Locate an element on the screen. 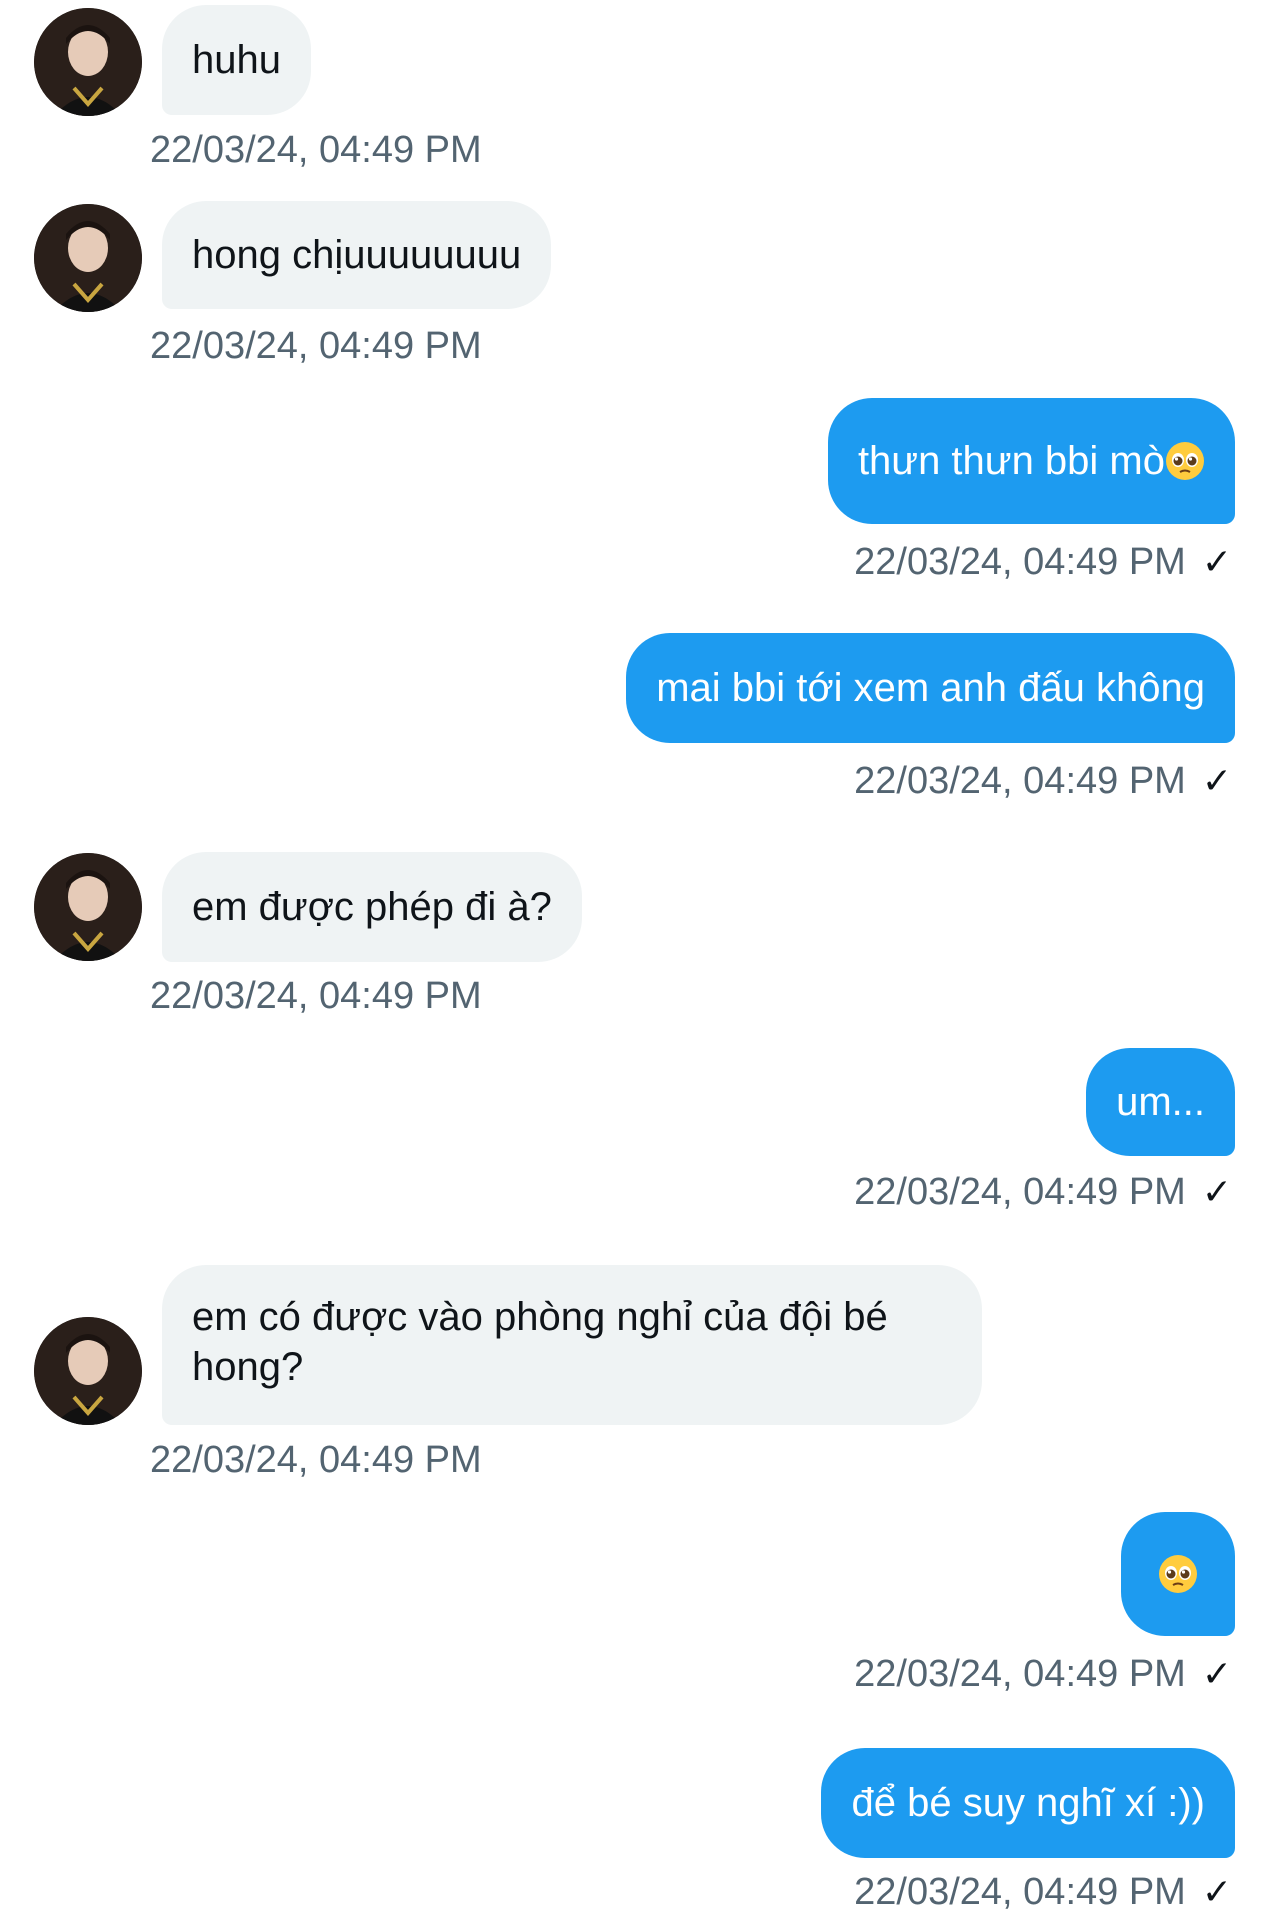  message-bubble-outgoing: mai bbi tới xem anh đấu không is located at coordinates (930, 688).